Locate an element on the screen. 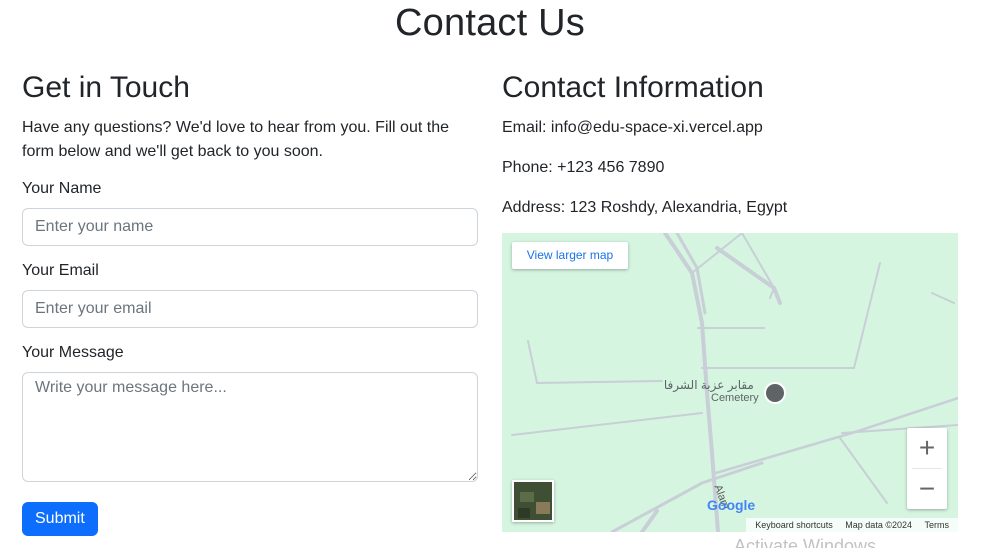 The height and width of the screenshot is (548, 983). name-label: Your Name is located at coordinates (62, 188).